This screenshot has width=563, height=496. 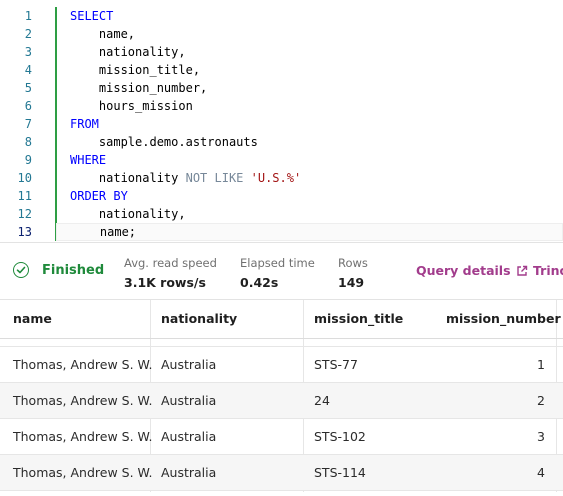 I want to click on cell-mission-number: 1, so click(x=541, y=364).